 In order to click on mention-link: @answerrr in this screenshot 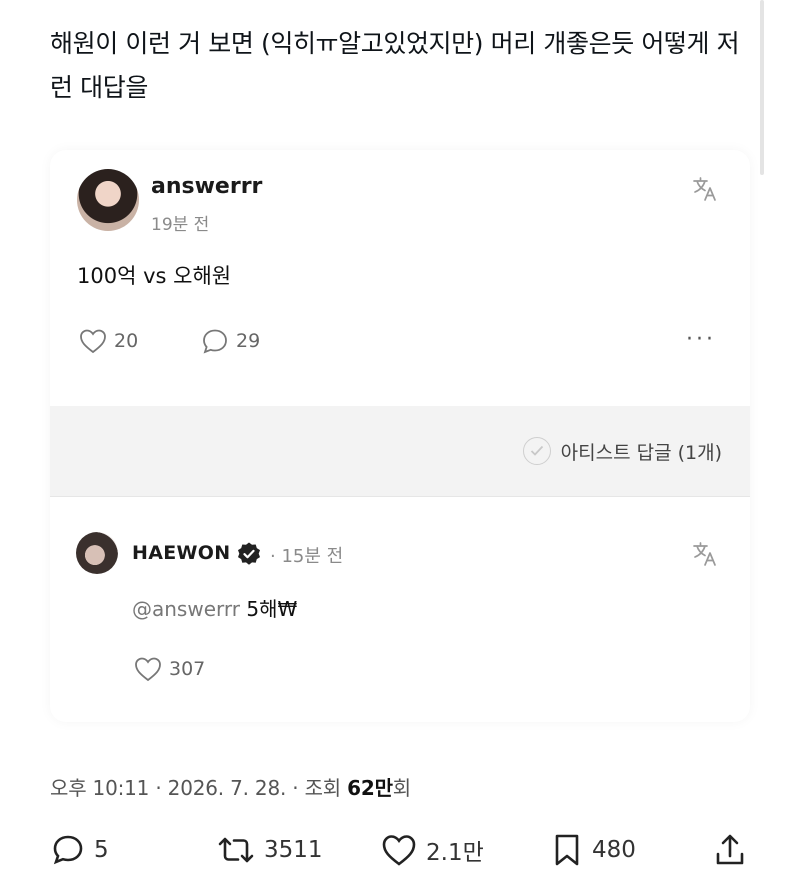, I will do `click(186, 609)`.